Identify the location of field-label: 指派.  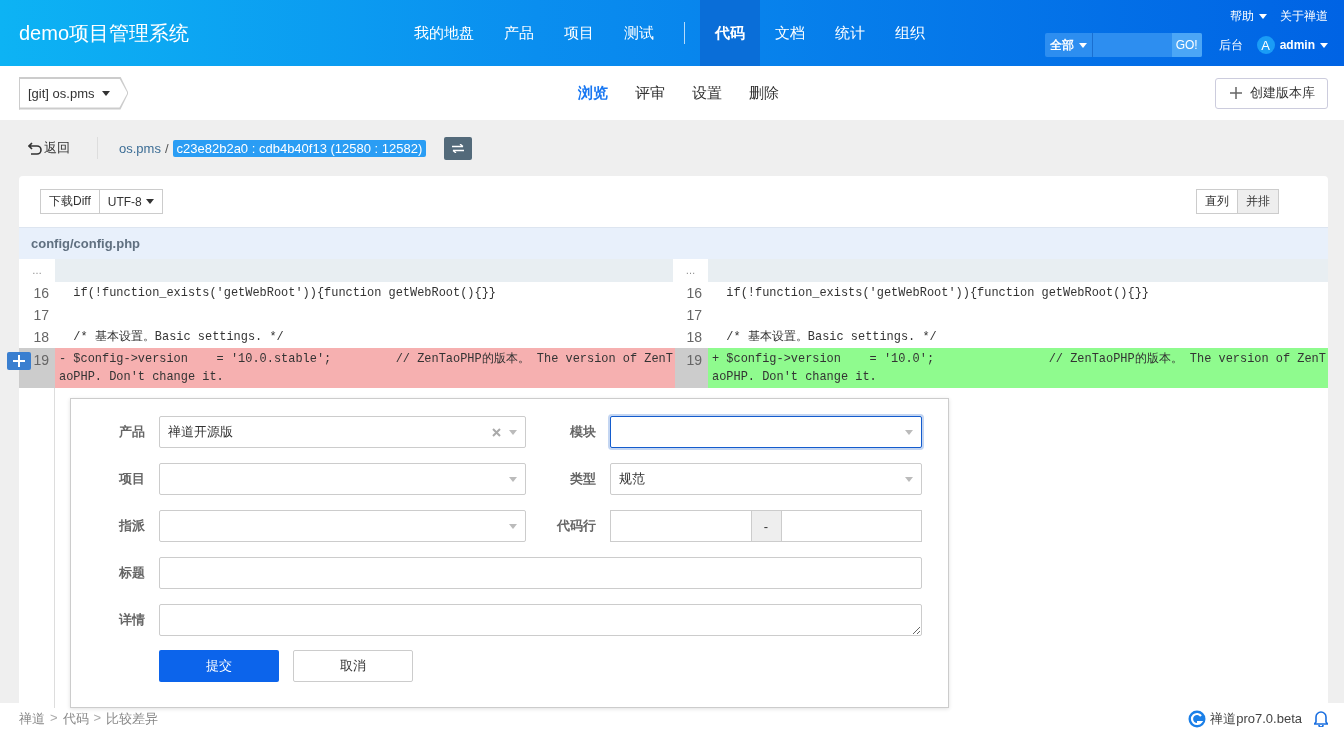
(131, 526).